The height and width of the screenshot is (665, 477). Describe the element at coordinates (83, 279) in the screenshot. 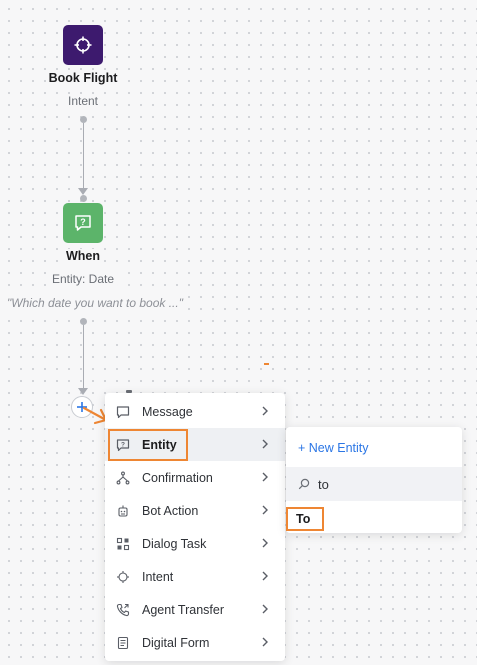

I see `node-subtitle: Entity: Date` at that location.